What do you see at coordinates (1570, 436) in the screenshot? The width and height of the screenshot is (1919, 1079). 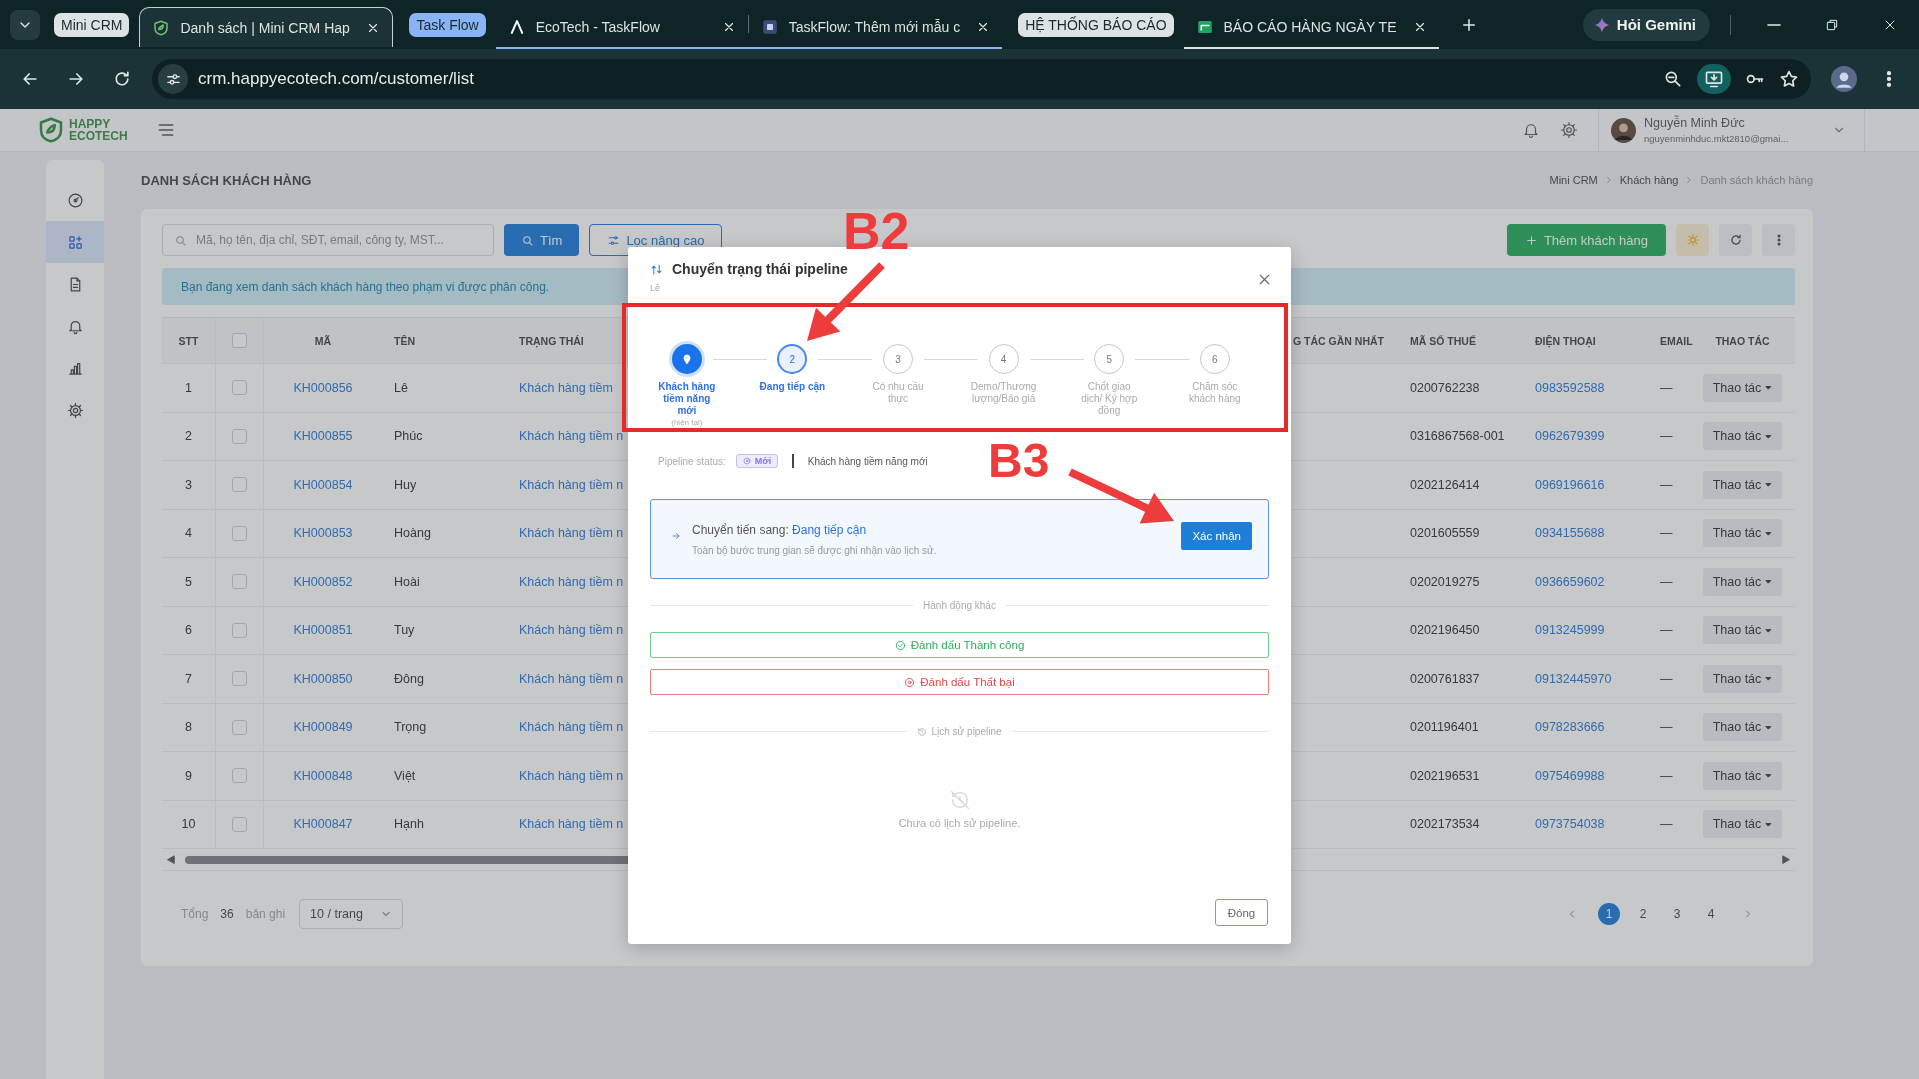 I see `phone-link: 0962679399` at bounding box center [1570, 436].